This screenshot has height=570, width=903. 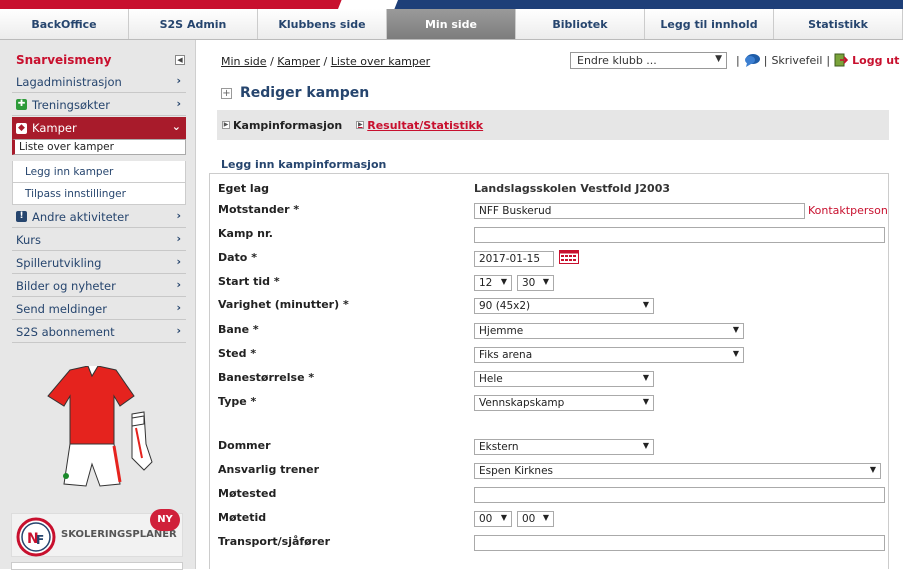 What do you see at coordinates (677, 471) in the screenshot?
I see `trener-select: Espen Kirknes ▼` at bounding box center [677, 471].